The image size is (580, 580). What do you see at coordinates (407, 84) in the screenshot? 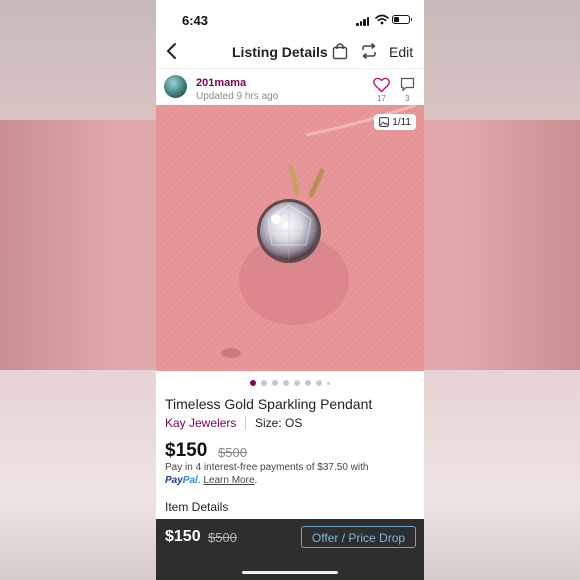
I see `comment-icon` at bounding box center [407, 84].